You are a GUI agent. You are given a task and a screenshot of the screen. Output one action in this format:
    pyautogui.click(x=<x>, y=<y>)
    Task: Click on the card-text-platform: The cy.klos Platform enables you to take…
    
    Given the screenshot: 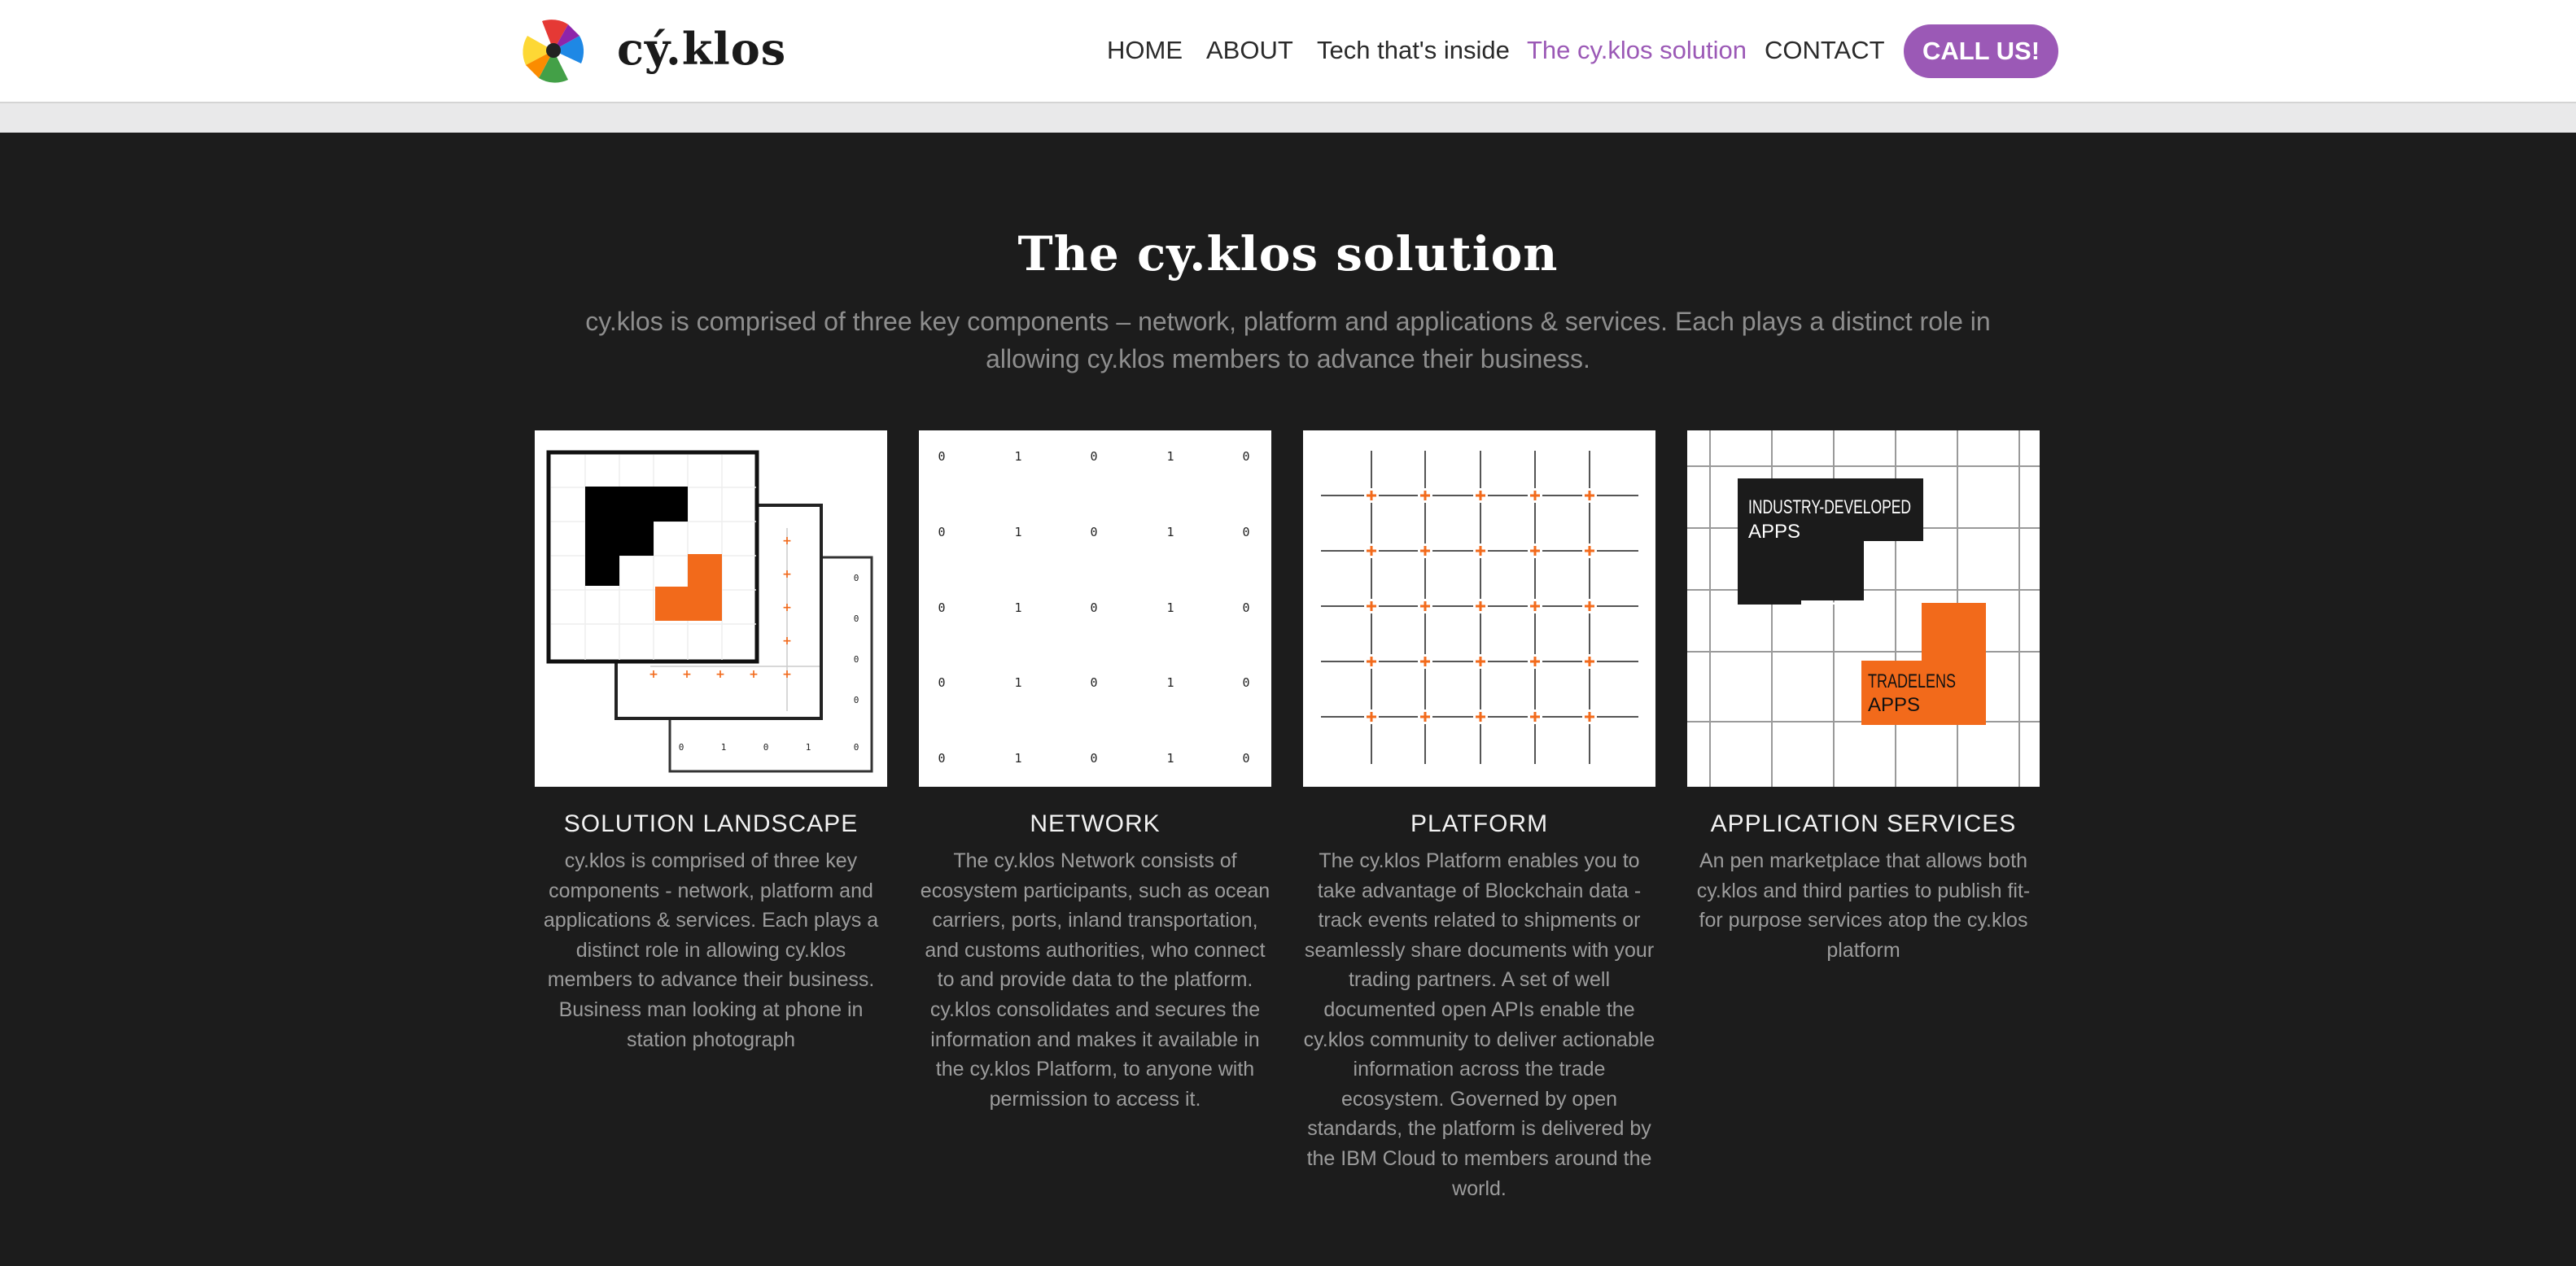 What is the action you would take?
    pyautogui.click(x=1479, y=1024)
    